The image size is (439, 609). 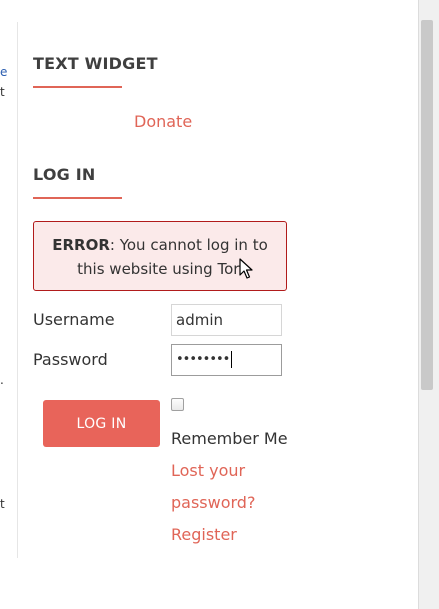 I want to click on text-caret, so click(x=232, y=359).